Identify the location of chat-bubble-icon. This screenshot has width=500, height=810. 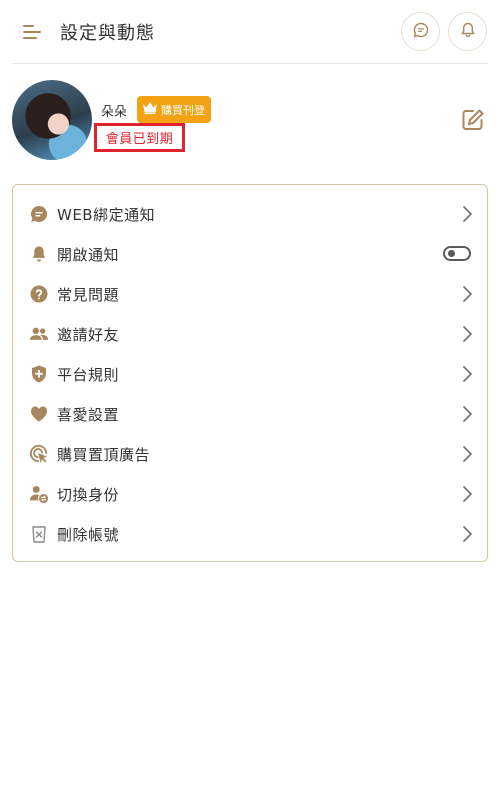
(39, 214).